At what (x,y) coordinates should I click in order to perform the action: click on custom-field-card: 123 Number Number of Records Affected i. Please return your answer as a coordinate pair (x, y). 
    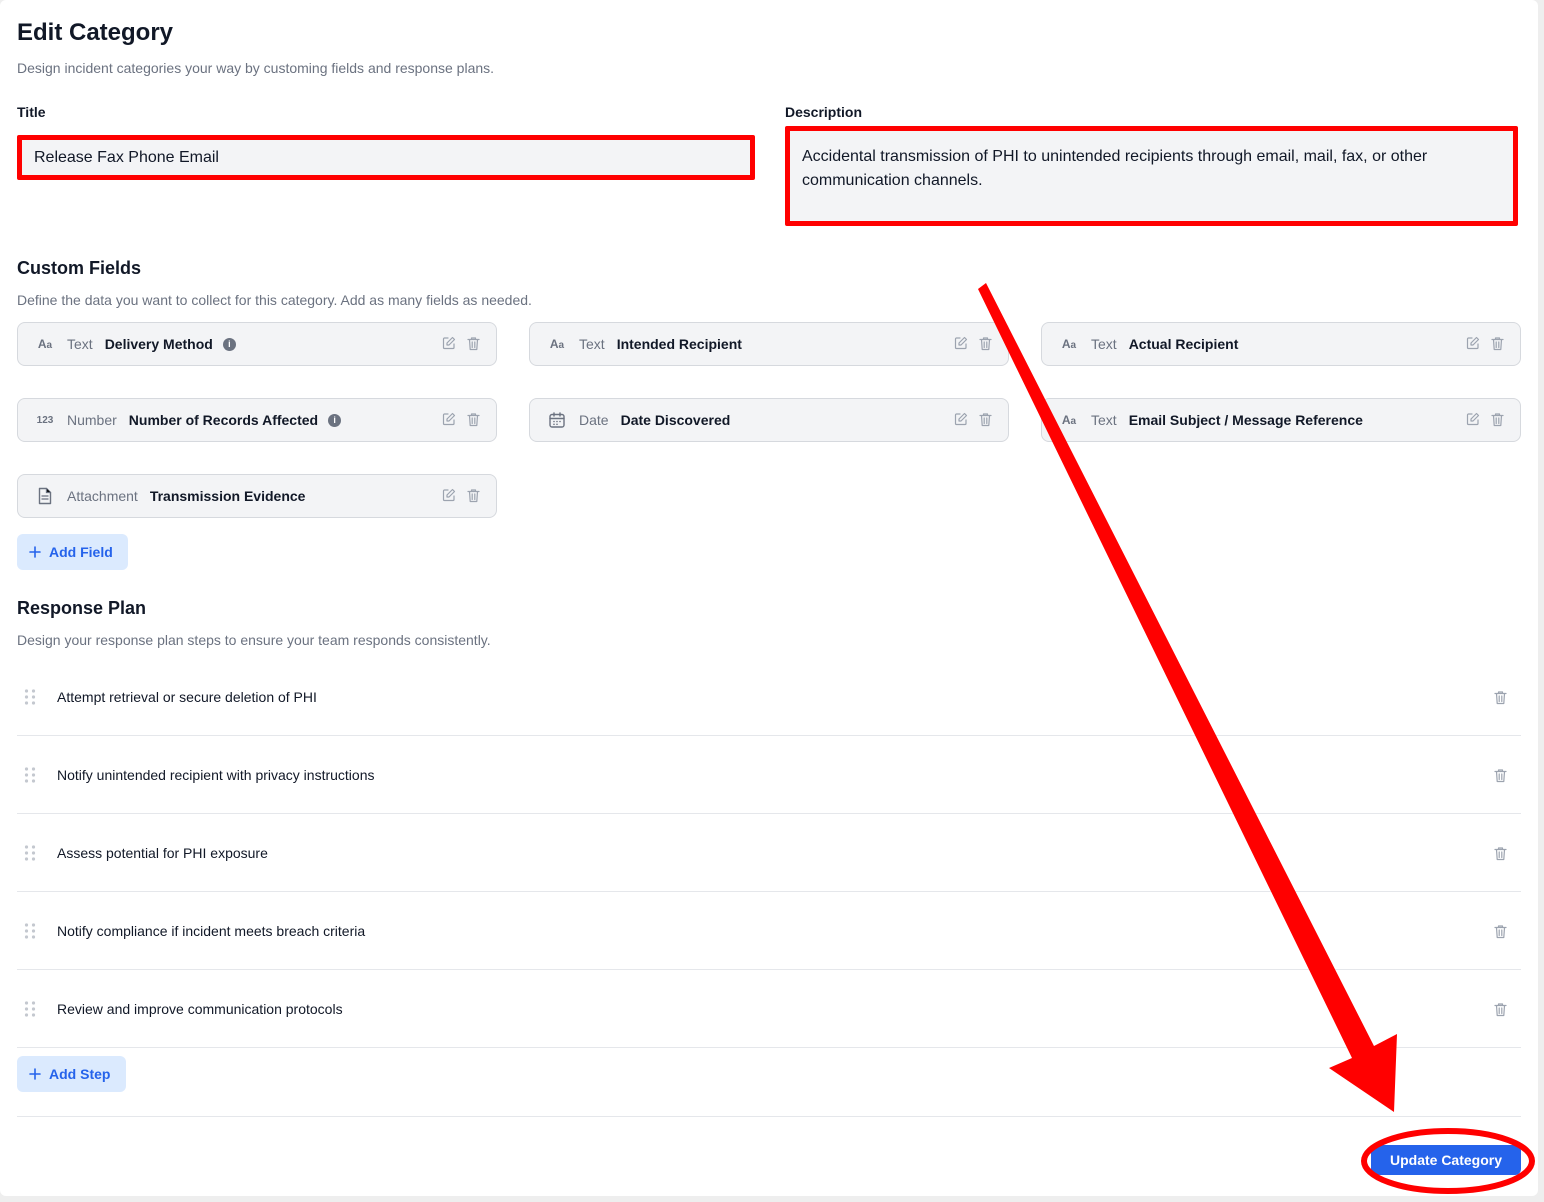
    Looking at the image, I should click on (257, 420).